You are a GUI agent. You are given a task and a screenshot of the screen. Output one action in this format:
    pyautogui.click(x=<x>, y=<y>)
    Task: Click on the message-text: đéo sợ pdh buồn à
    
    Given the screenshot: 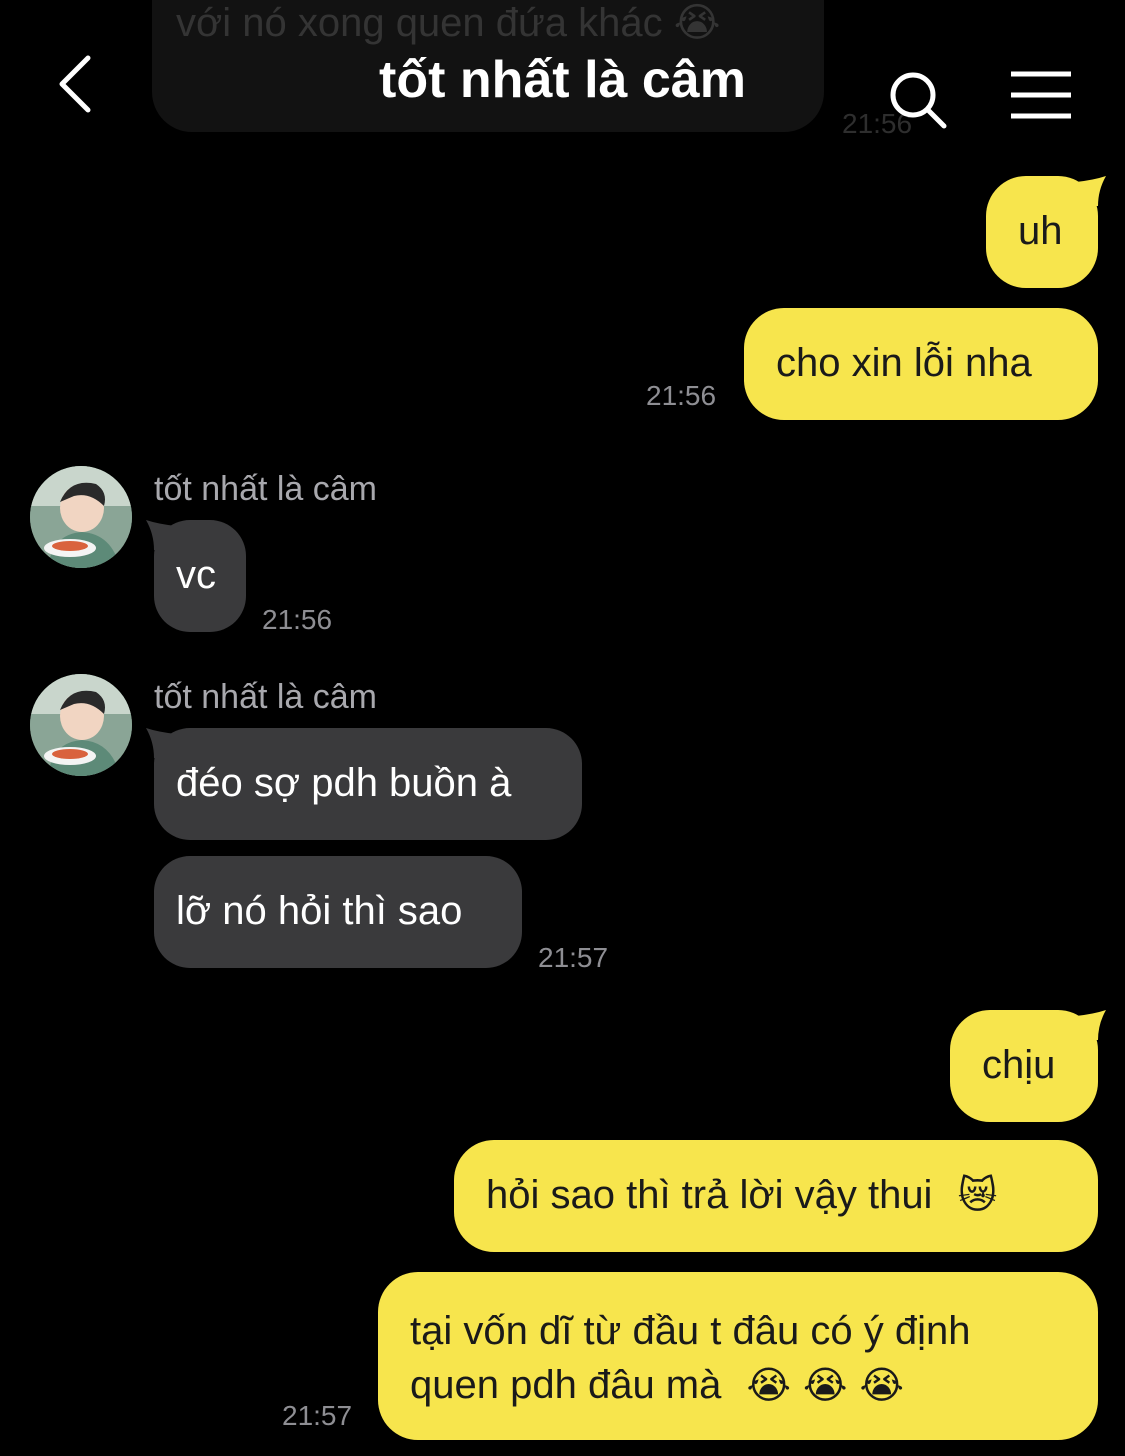 What is the action you would take?
    pyautogui.click(x=344, y=783)
    